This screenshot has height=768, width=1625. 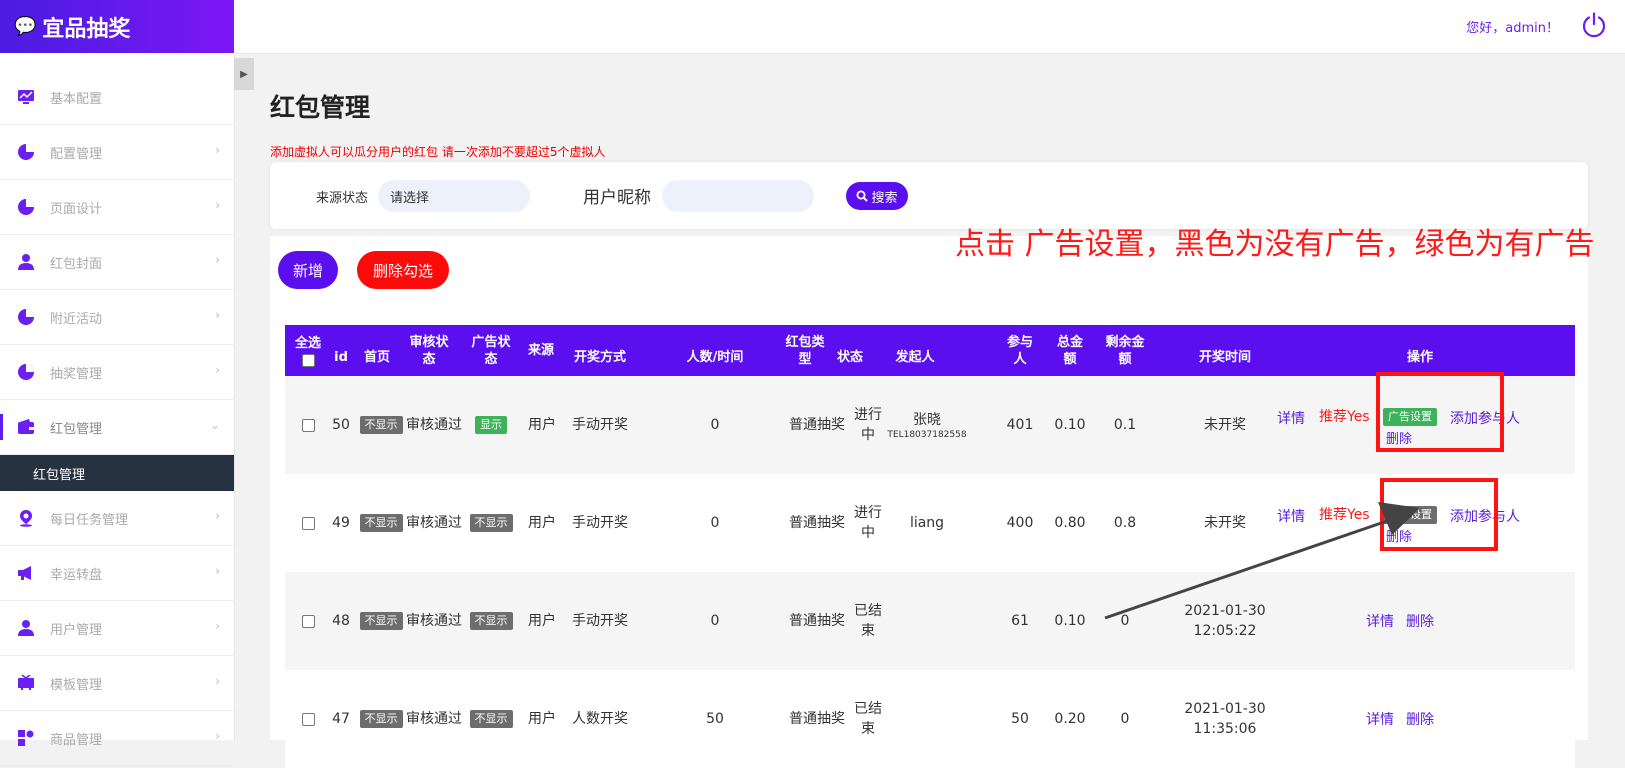 What do you see at coordinates (26, 628) in the screenshot?
I see `user-icon` at bounding box center [26, 628].